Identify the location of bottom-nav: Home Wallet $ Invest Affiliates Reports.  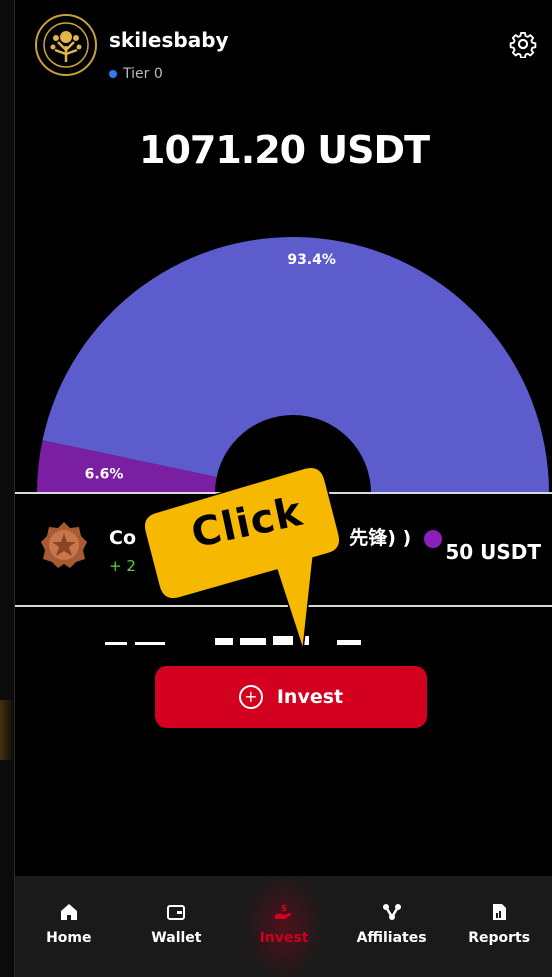
(283, 924).